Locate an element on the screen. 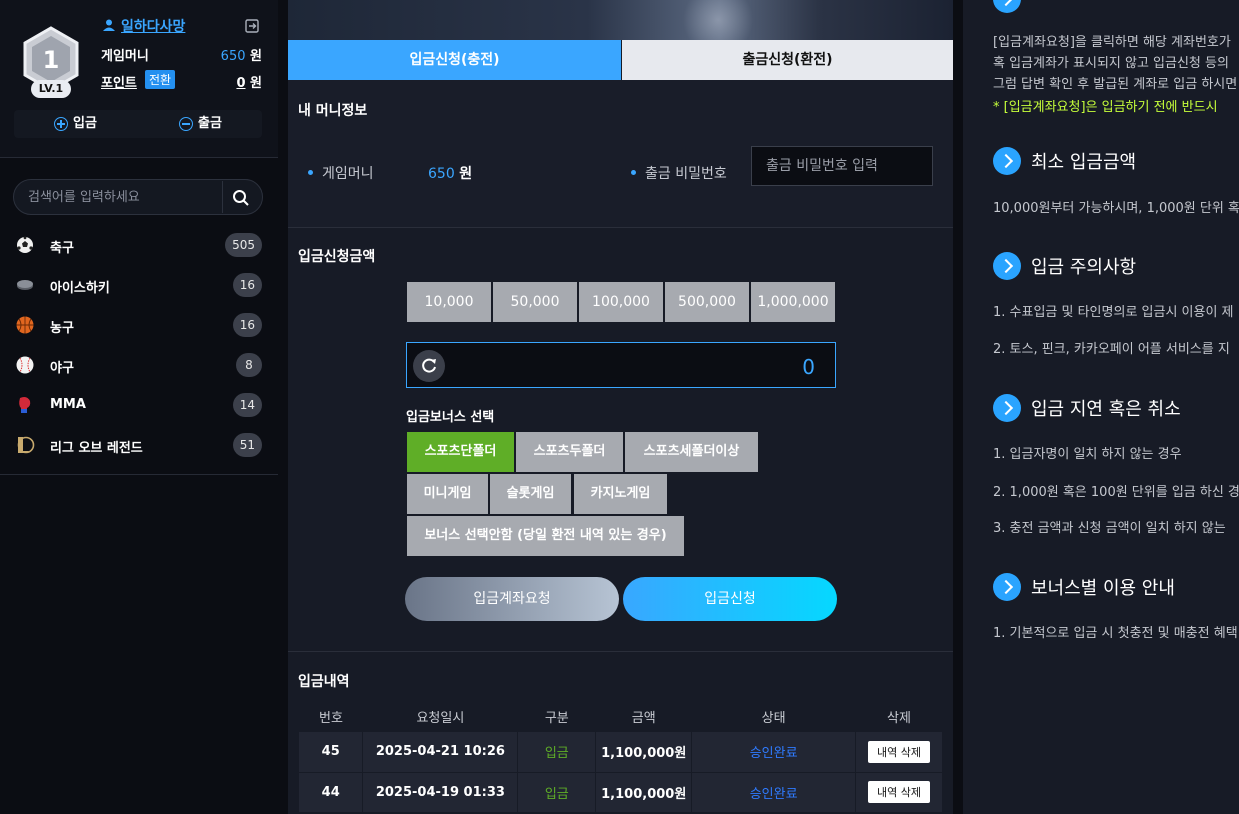  logout-icon is located at coordinates (252, 26).